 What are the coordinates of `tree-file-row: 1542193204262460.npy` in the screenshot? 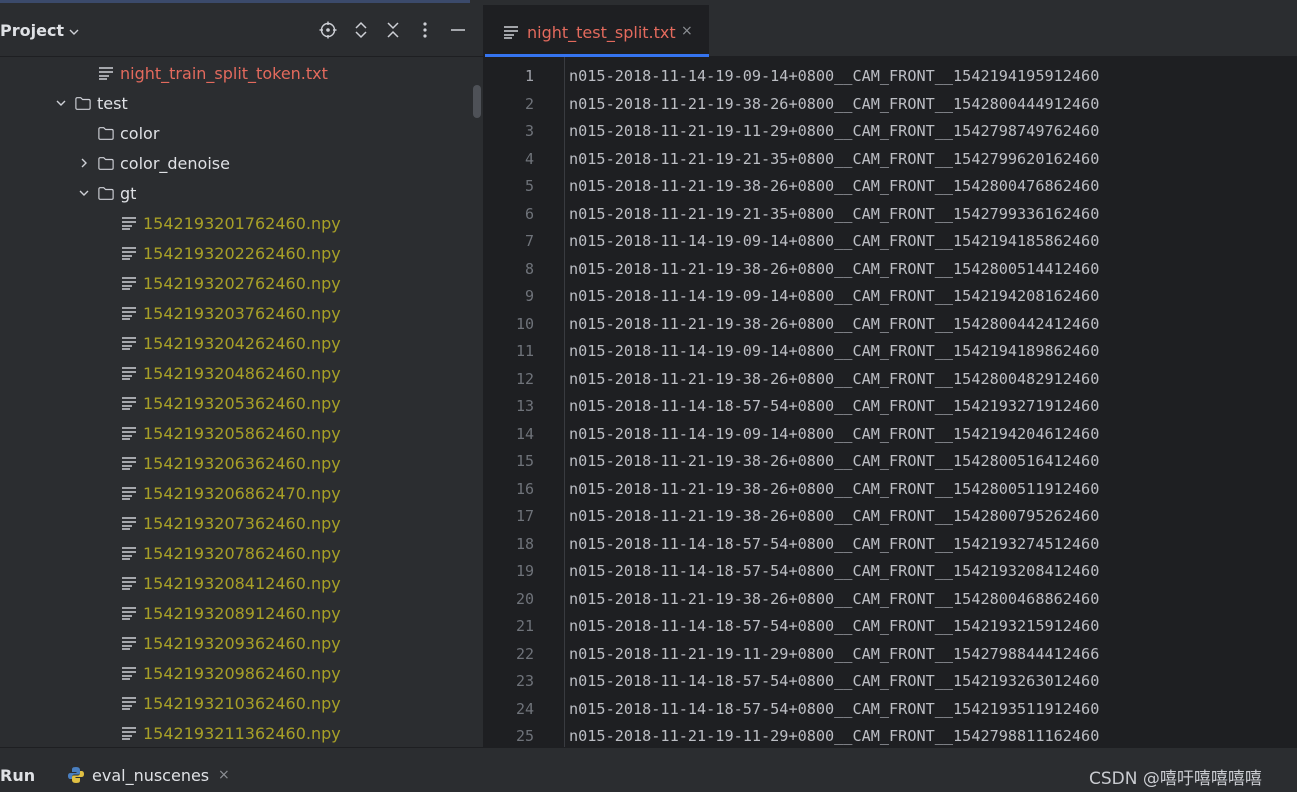 It's located at (220, 343).